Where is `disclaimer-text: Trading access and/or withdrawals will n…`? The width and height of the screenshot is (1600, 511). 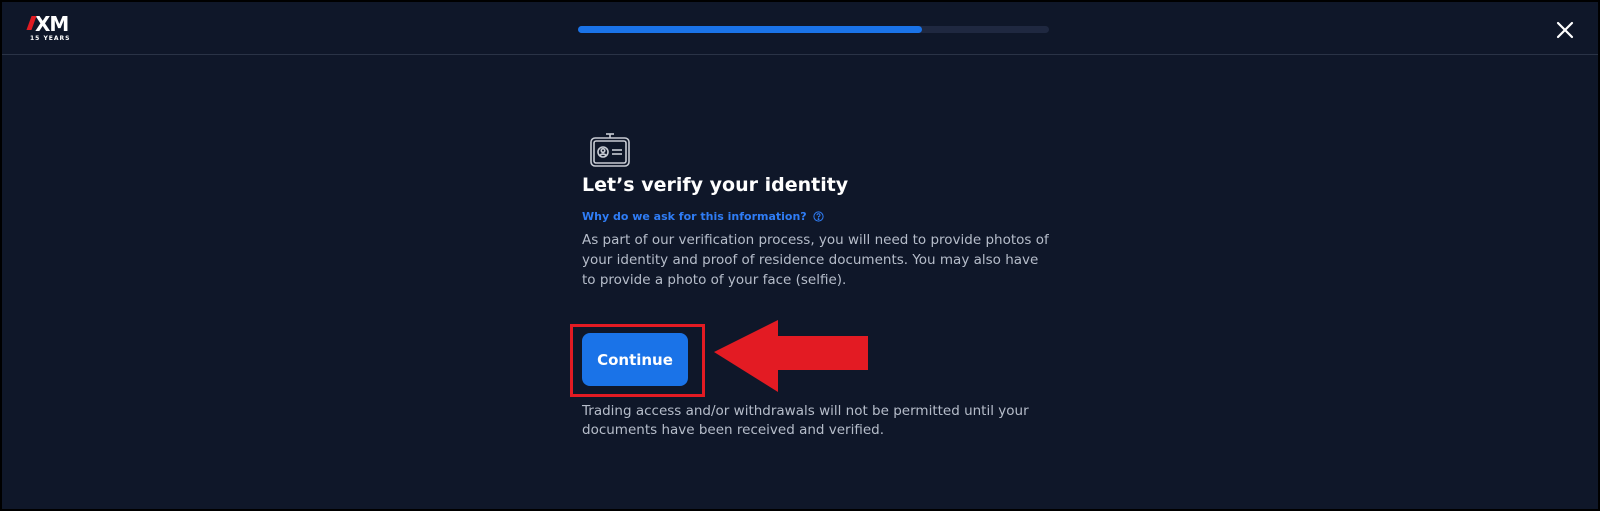
disclaimer-text: Trading access and/or withdrawals will n… is located at coordinates (805, 420).